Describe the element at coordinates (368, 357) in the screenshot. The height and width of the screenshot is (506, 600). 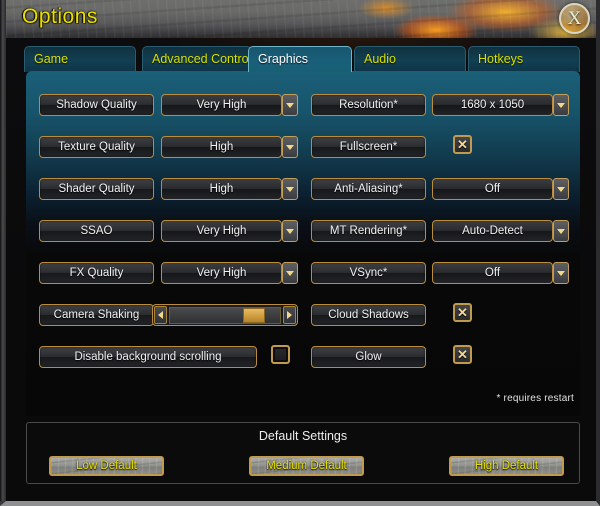
I see `setting-label-glow: Glow` at that location.